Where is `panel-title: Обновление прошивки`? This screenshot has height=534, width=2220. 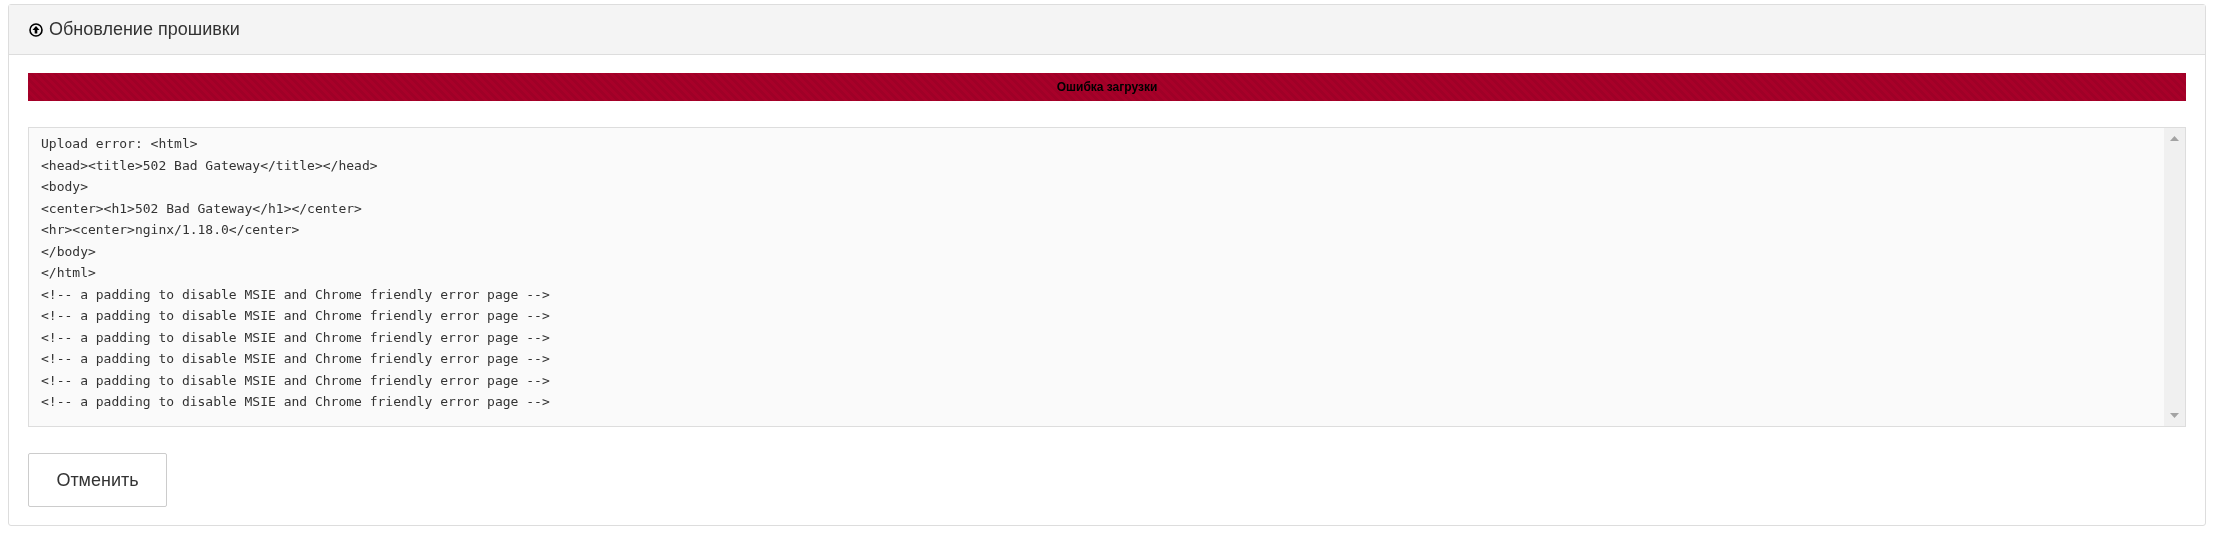
panel-title: Обновление прошивки is located at coordinates (144, 29).